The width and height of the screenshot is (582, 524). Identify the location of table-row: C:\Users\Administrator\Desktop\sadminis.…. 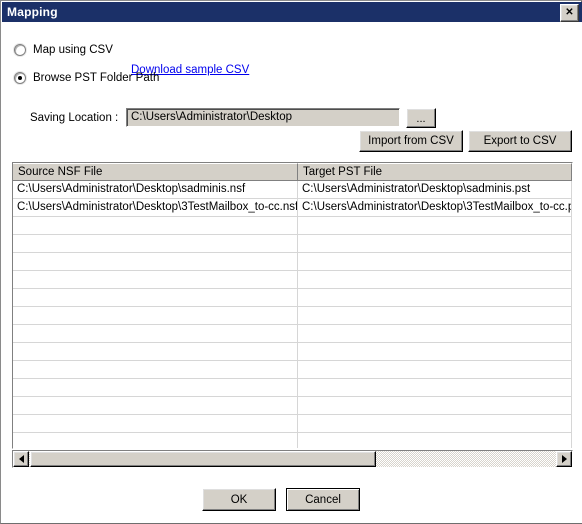
(292, 190).